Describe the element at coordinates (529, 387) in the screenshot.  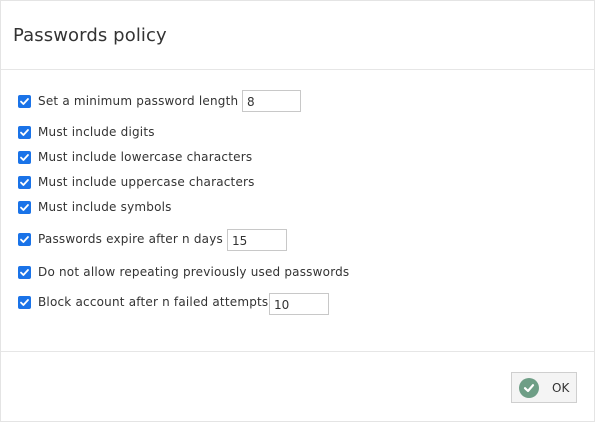
I see `check-circle-icon` at that location.